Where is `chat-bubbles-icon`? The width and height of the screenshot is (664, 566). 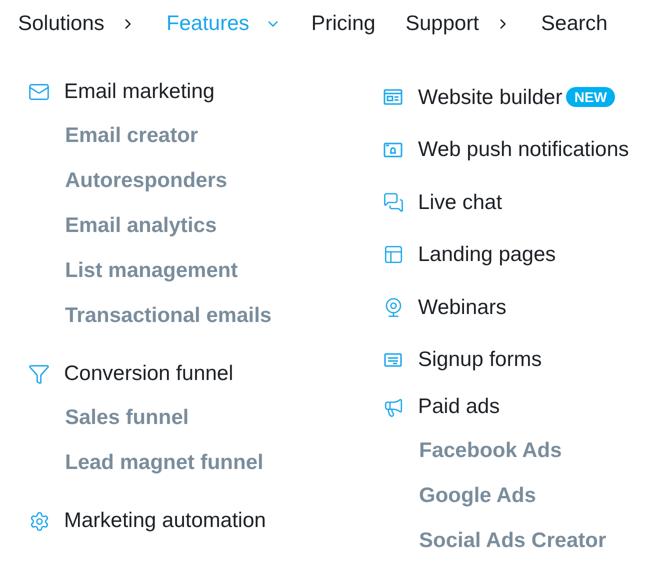
chat-bubbles-icon is located at coordinates (393, 202).